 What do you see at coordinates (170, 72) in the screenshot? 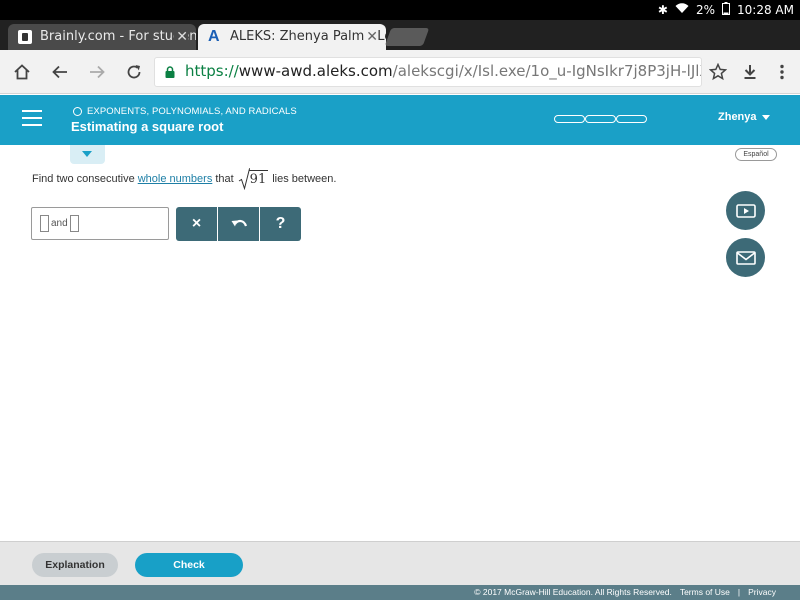
I see `lock-icon` at bounding box center [170, 72].